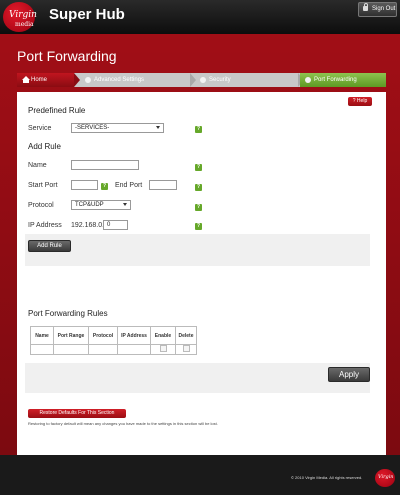 Image resolution: width=400 pixels, height=495 pixels. I want to click on column-enable: Enable, so click(163, 335).